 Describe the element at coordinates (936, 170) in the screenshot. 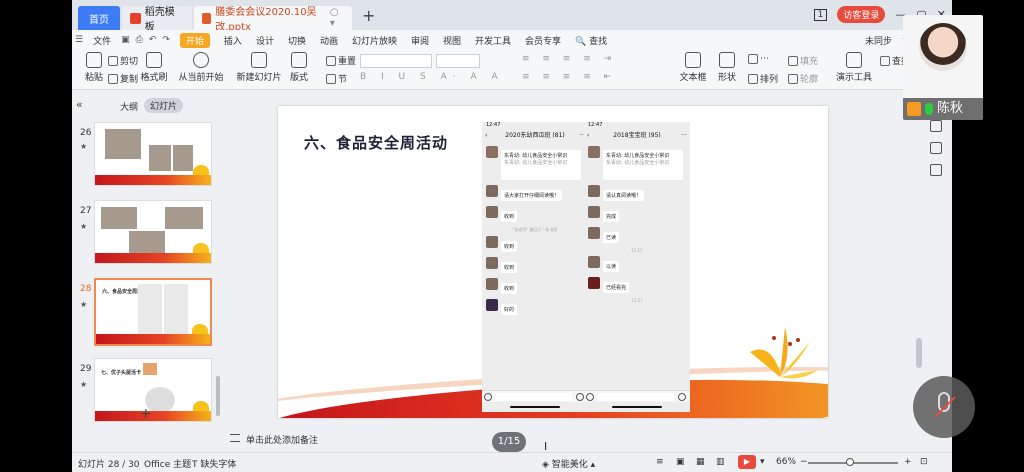

I see `share-doc-icon` at that location.